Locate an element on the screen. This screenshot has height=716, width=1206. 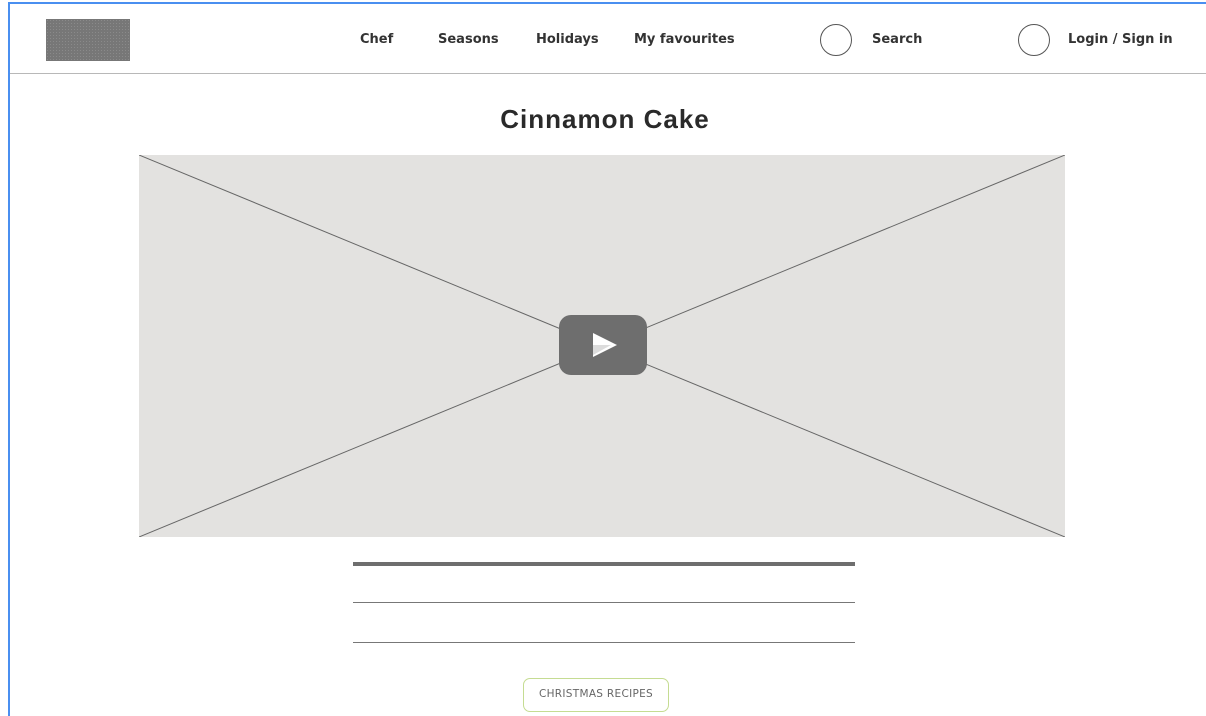
play-button is located at coordinates (603, 345).